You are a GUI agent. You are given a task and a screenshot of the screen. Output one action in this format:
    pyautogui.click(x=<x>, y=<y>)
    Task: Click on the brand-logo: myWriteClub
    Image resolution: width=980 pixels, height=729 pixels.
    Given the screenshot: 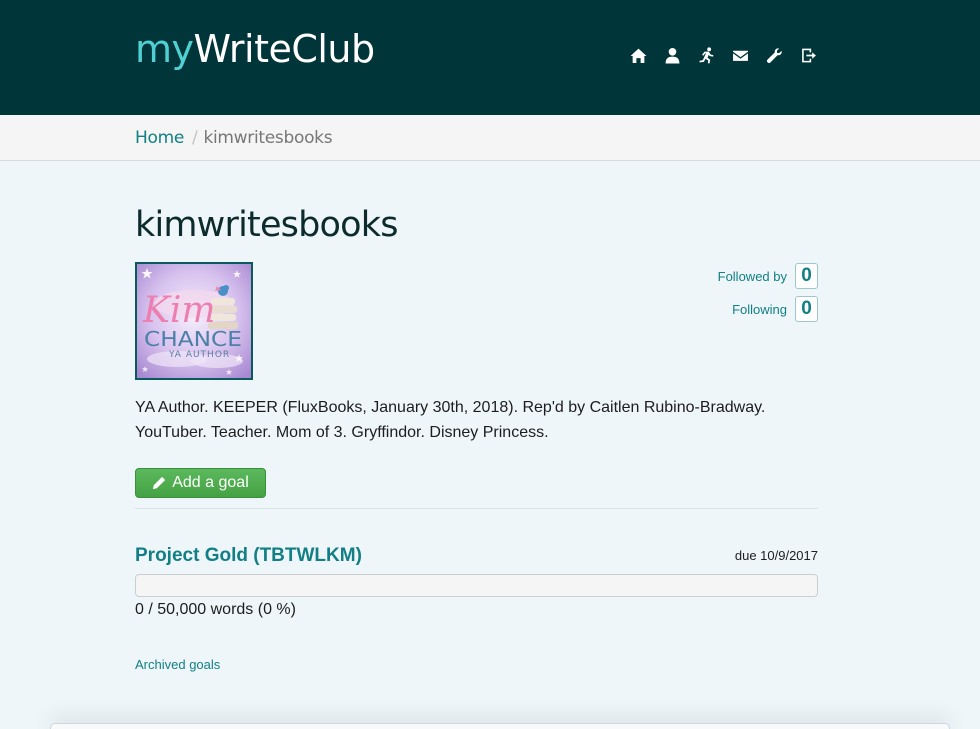 What is the action you would take?
    pyautogui.click(x=255, y=49)
    